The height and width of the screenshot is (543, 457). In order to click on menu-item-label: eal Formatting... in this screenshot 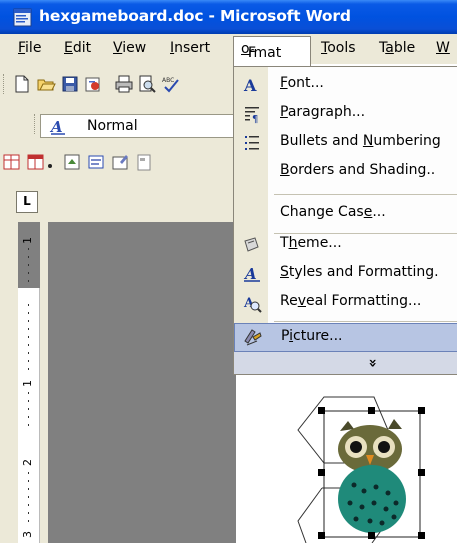, I will do `click(364, 301)`.